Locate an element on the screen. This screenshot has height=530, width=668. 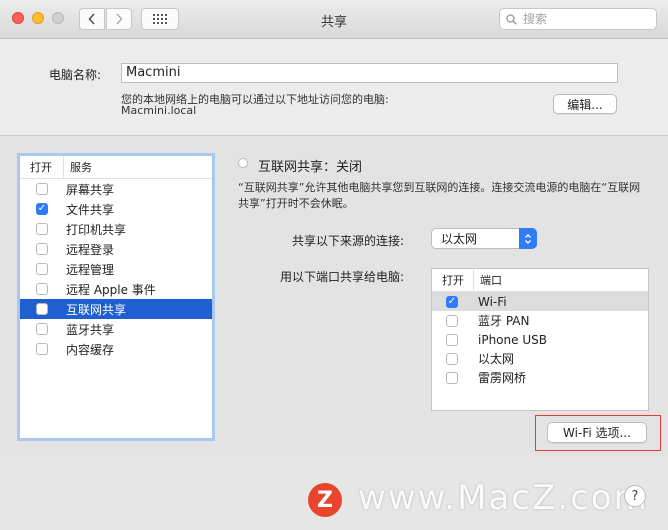
service-row: 远程管理 is located at coordinates (116, 269).